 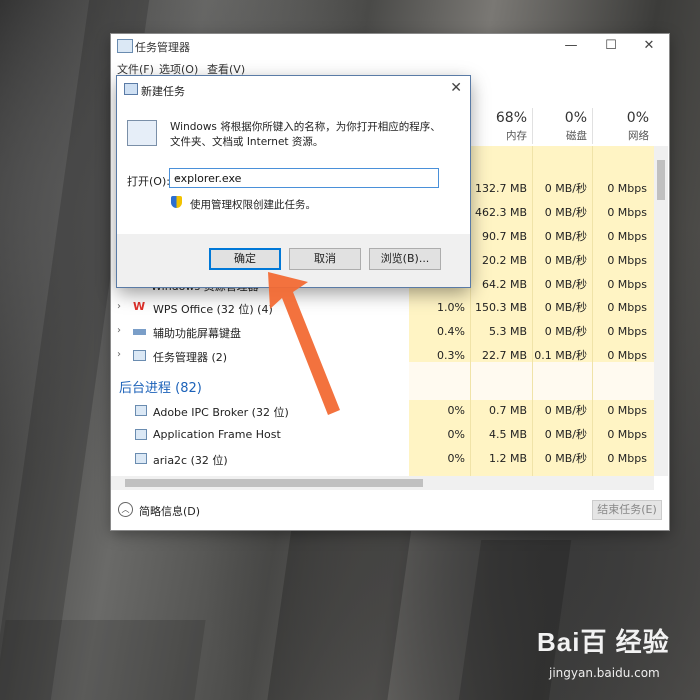 What do you see at coordinates (304, 343) in the screenshot?
I see `annotation-arrow` at bounding box center [304, 343].